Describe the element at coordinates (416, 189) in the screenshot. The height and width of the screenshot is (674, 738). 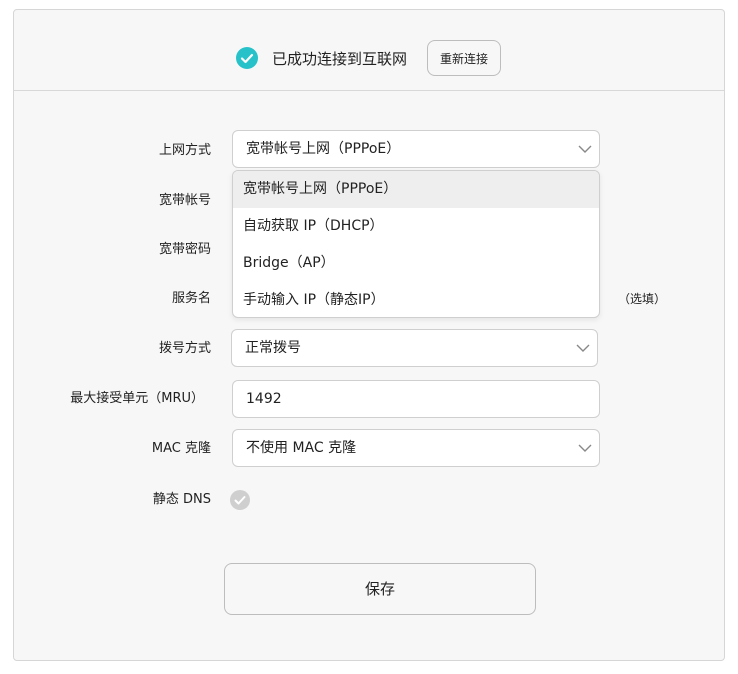
I see `dropdown-option-pppoe: 宽带帐号上网（PPPoE）` at that location.